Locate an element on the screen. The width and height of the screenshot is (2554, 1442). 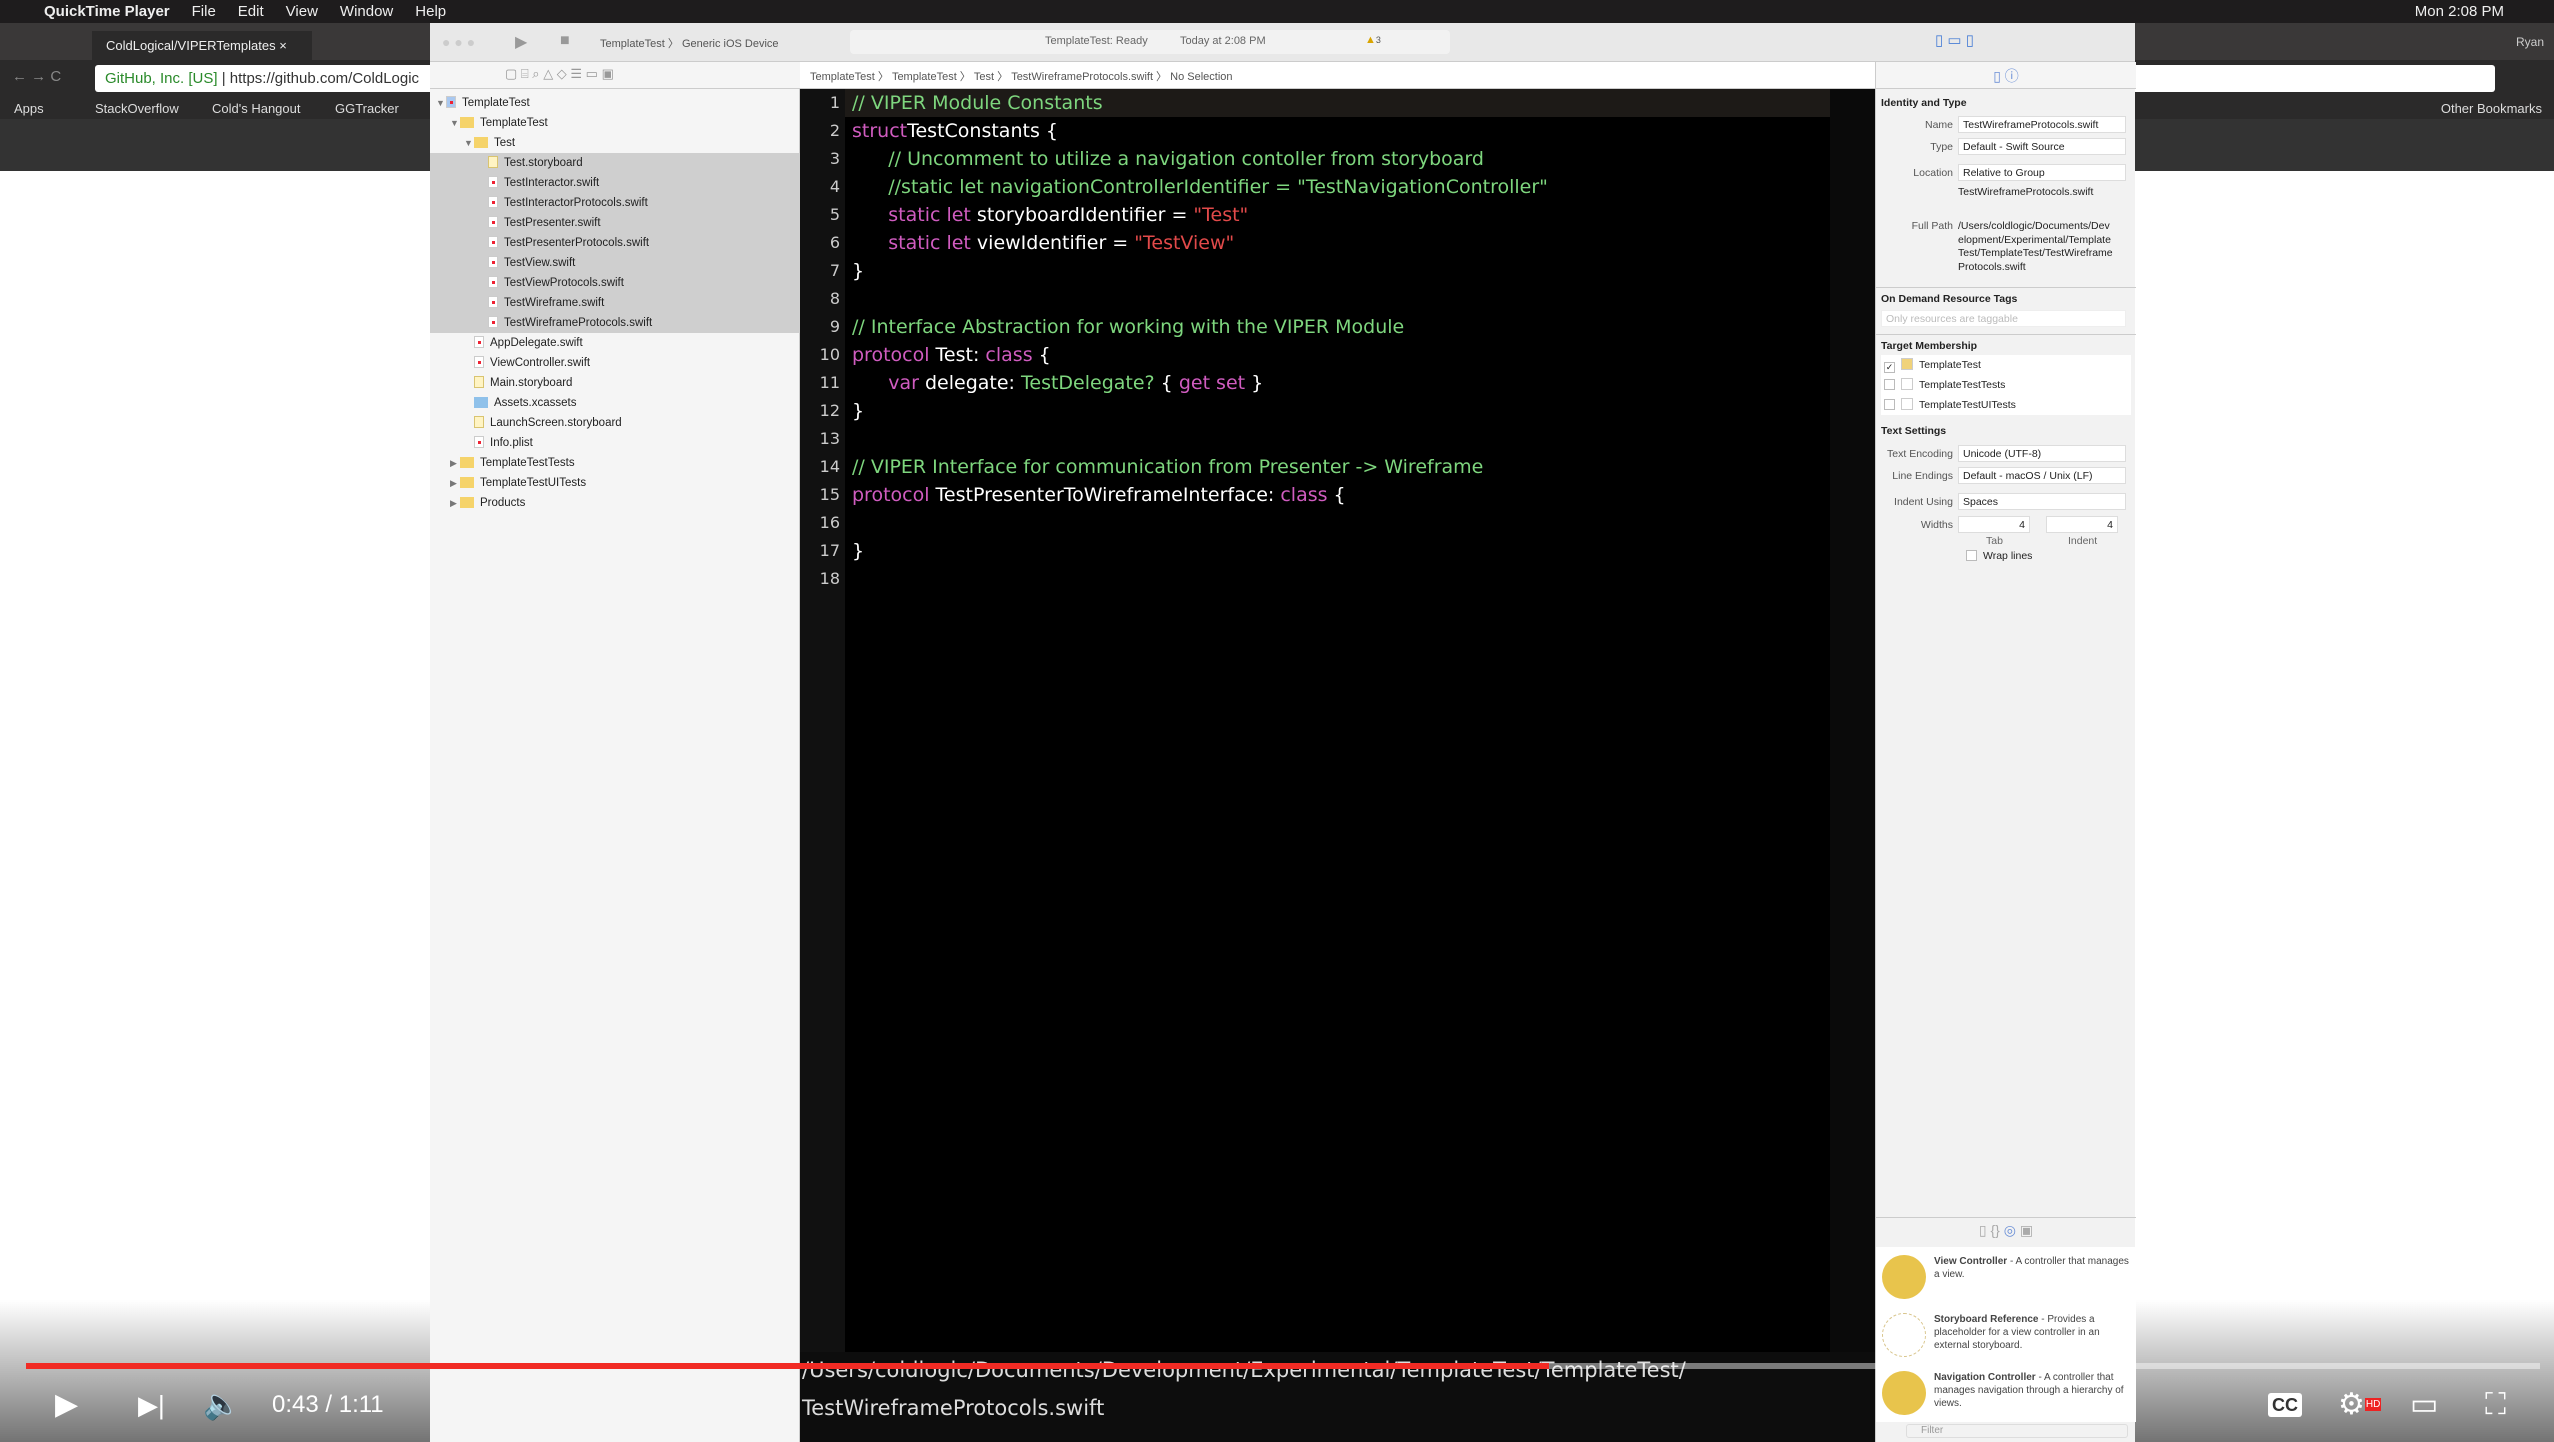
navigator-item: AppDelegate.swift is located at coordinates (615, 343).